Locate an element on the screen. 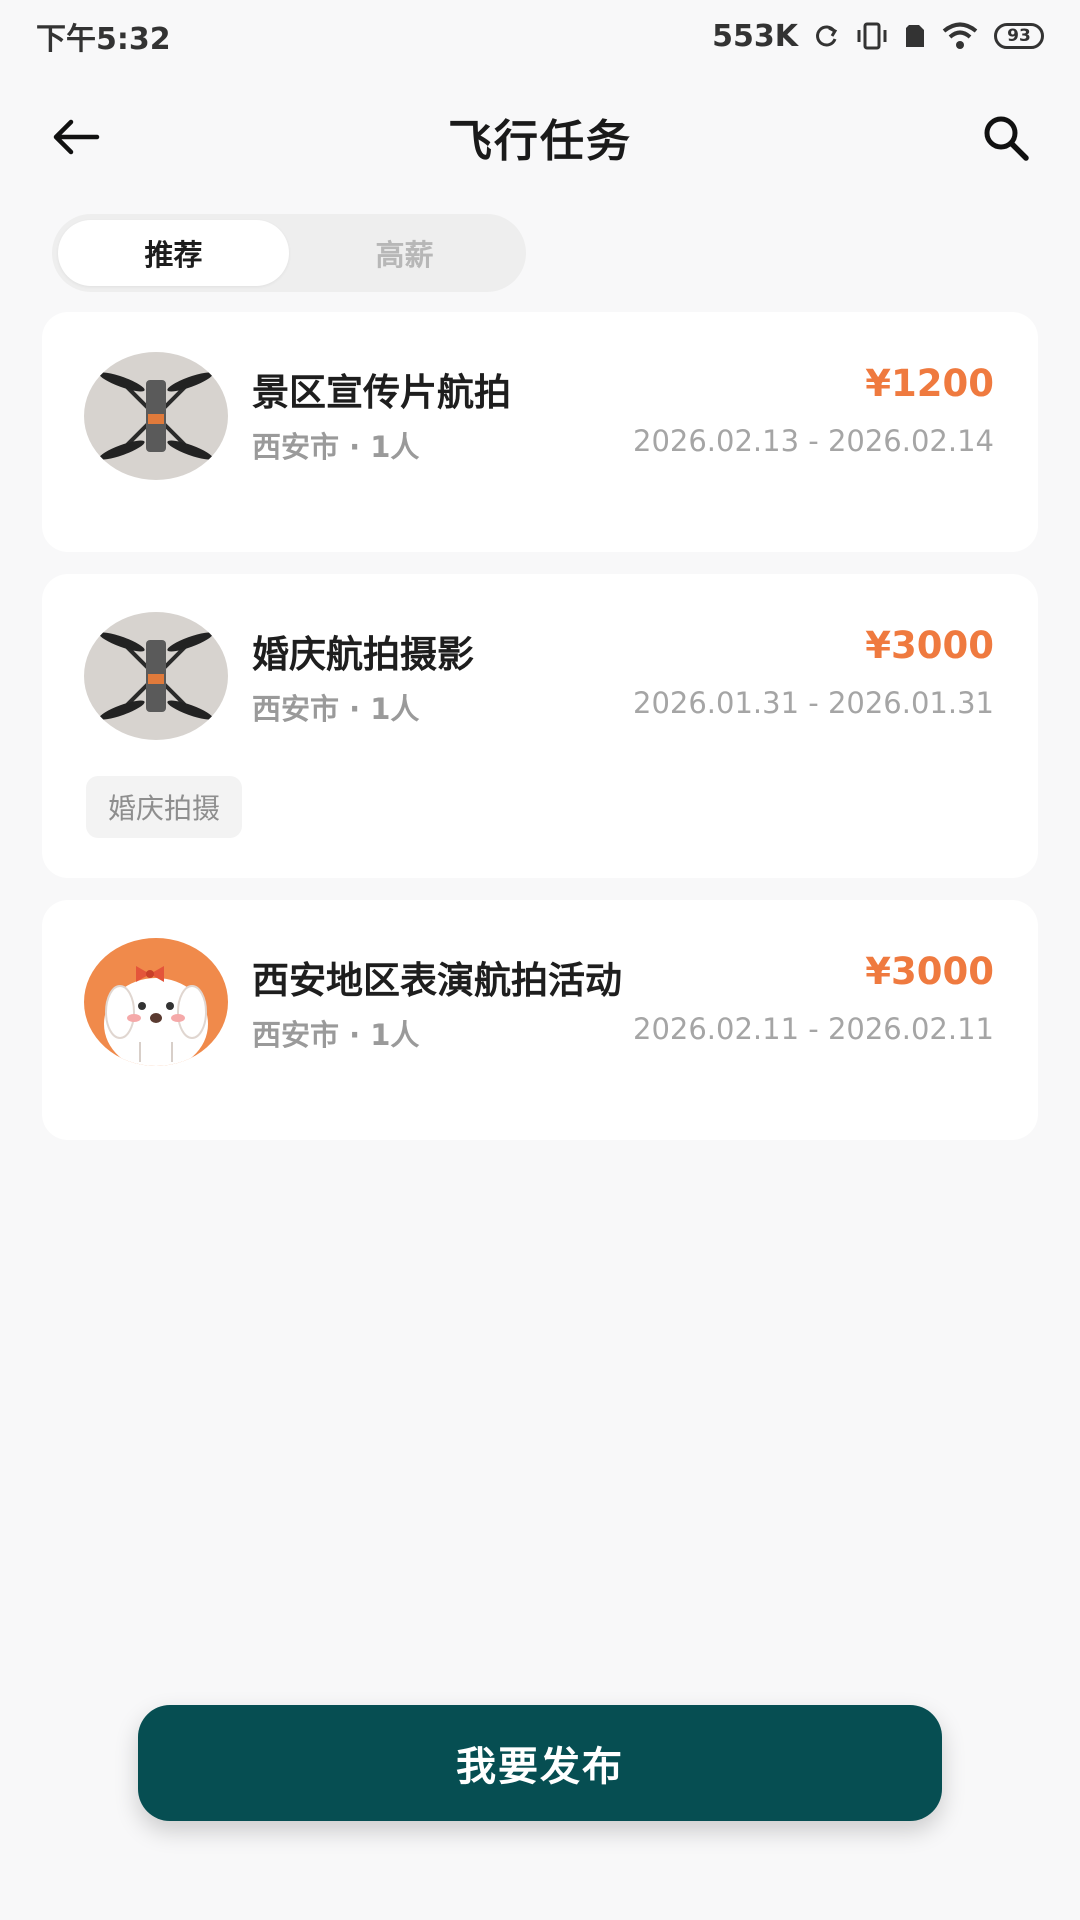  sim-card-icon is located at coordinates (915, 36).